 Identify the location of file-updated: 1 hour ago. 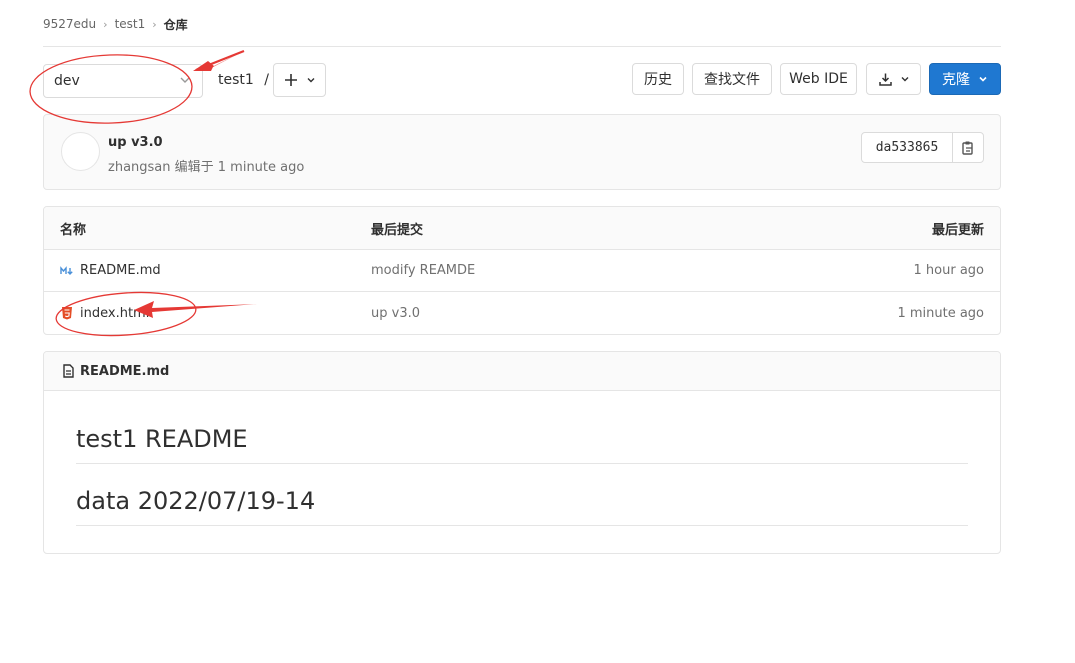
(948, 270).